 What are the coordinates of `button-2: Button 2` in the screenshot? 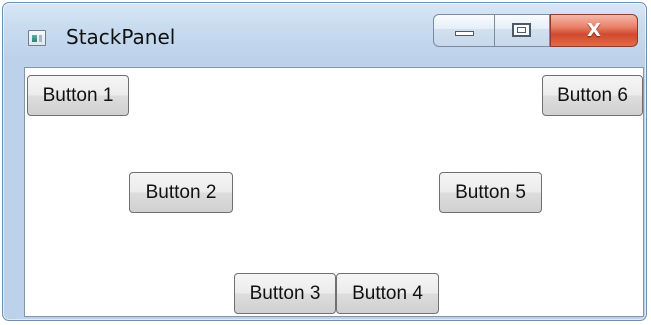 It's located at (181, 192).